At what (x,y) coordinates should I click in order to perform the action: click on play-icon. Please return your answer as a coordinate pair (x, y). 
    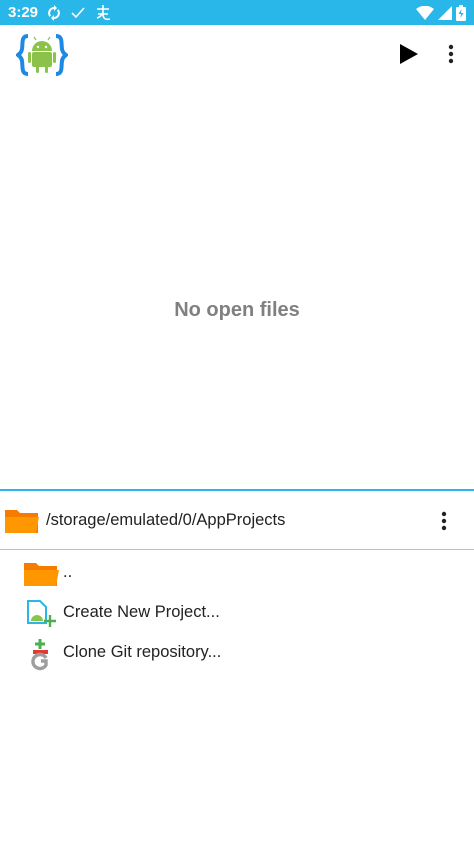
    Looking at the image, I should click on (409, 54).